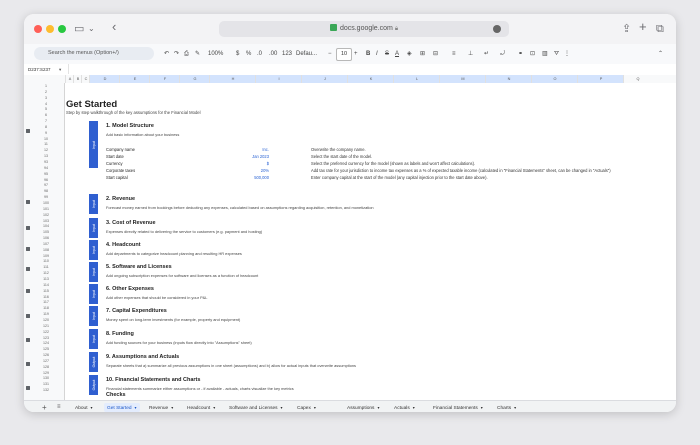 This screenshot has width=700, height=445. What do you see at coordinates (368, 69) in the screenshot?
I see `formula-input` at bounding box center [368, 69].